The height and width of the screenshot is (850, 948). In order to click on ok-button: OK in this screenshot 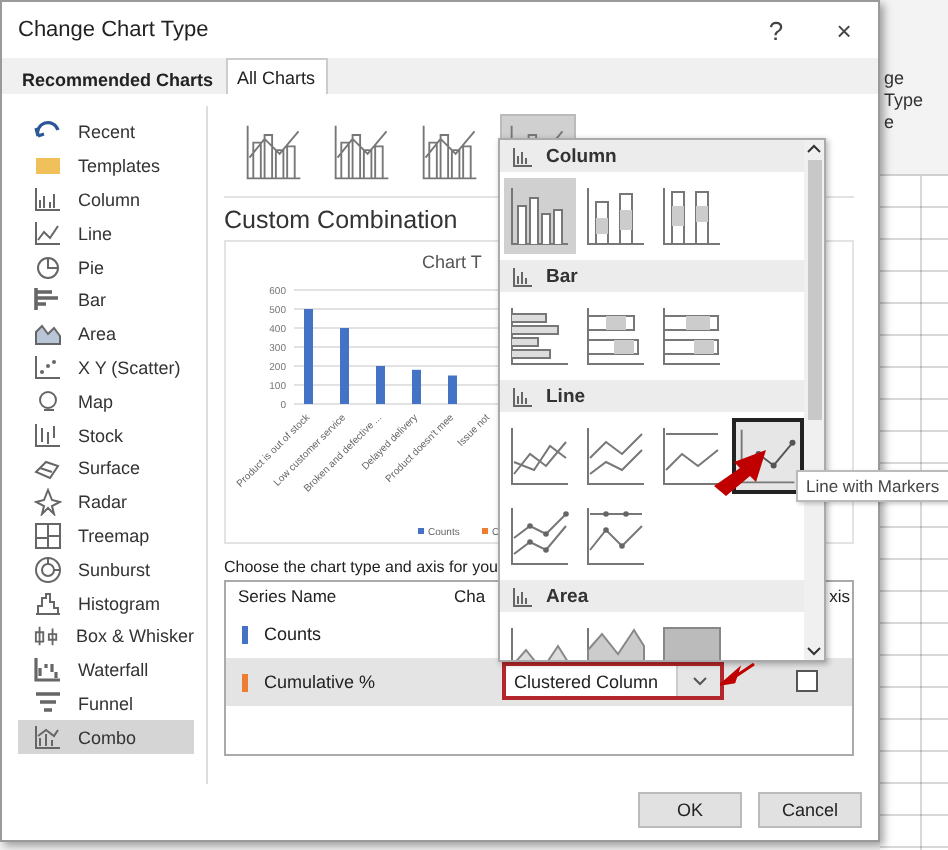, I will do `click(690, 810)`.